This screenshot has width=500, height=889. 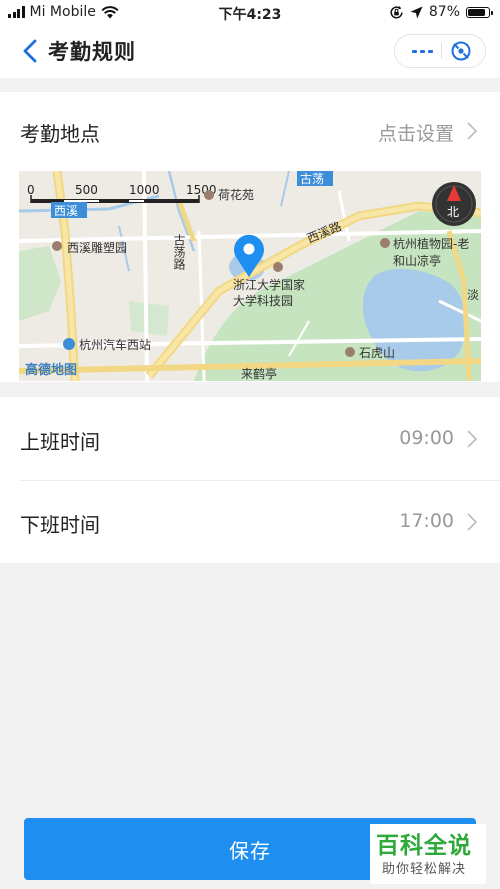 What do you see at coordinates (479, 12) in the screenshot?
I see `battery-icon` at bounding box center [479, 12].